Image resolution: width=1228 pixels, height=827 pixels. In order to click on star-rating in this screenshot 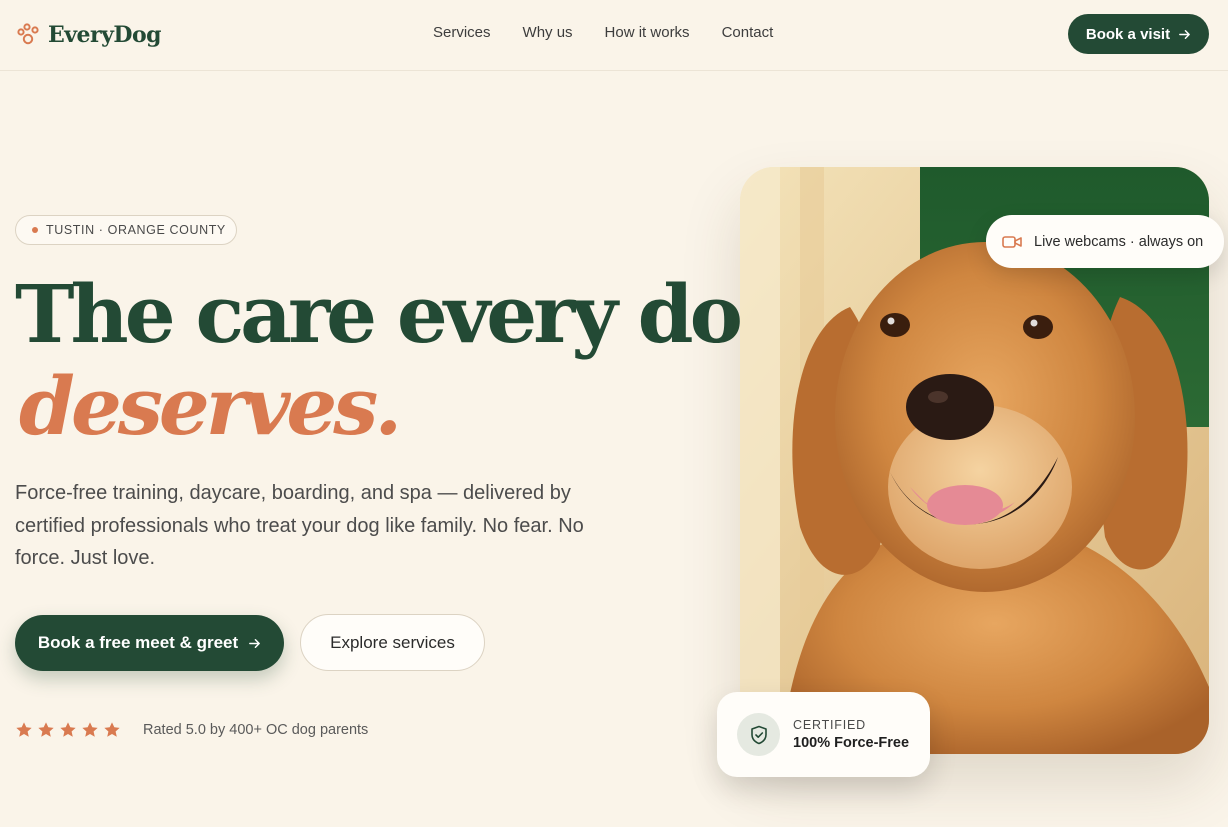, I will do `click(68, 730)`.